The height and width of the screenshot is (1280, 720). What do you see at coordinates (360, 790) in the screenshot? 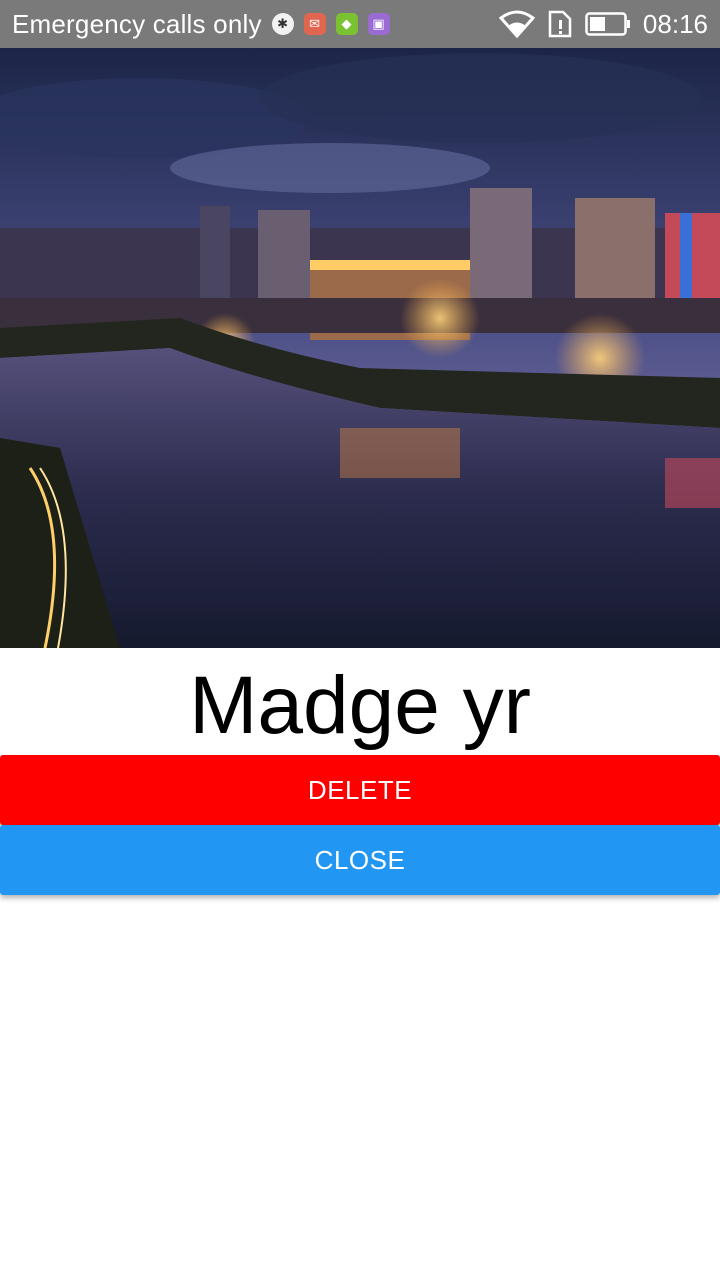
I see `delete-button: DELETE` at bounding box center [360, 790].